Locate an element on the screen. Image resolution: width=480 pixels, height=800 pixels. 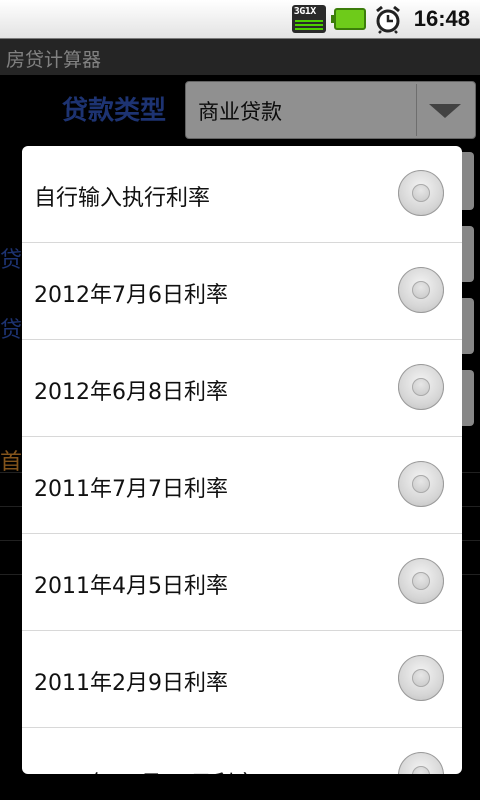
network-3g-icon: 3G1X is located at coordinates (308, 19).